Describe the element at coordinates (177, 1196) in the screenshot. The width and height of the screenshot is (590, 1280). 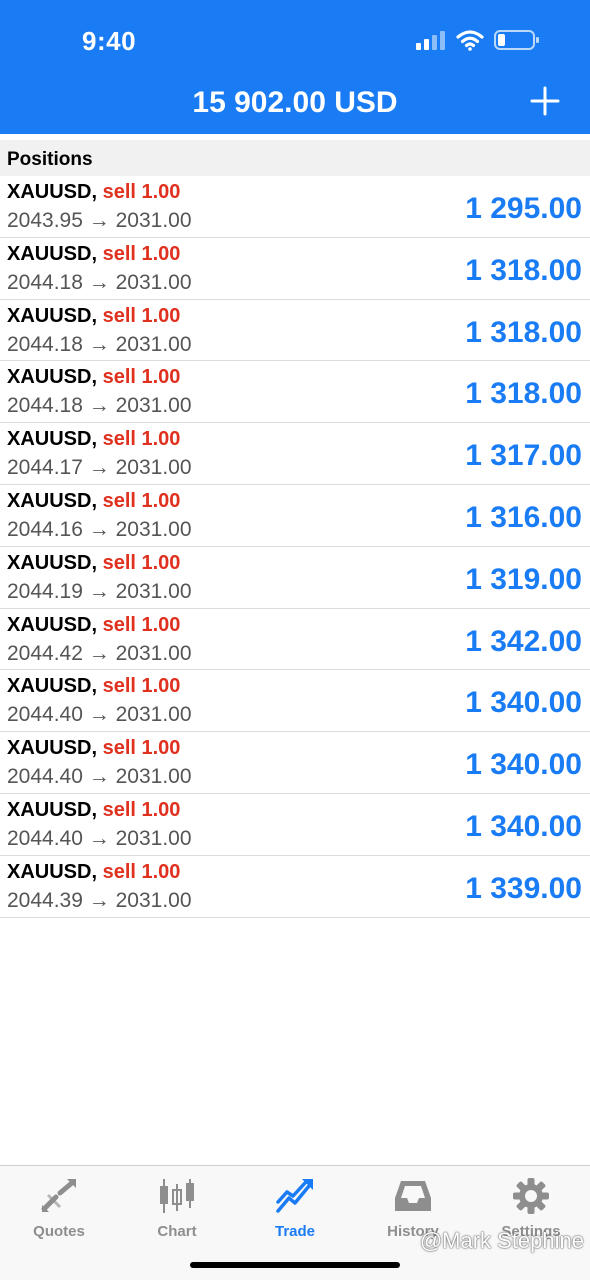
I see `candlestick-icon` at that location.